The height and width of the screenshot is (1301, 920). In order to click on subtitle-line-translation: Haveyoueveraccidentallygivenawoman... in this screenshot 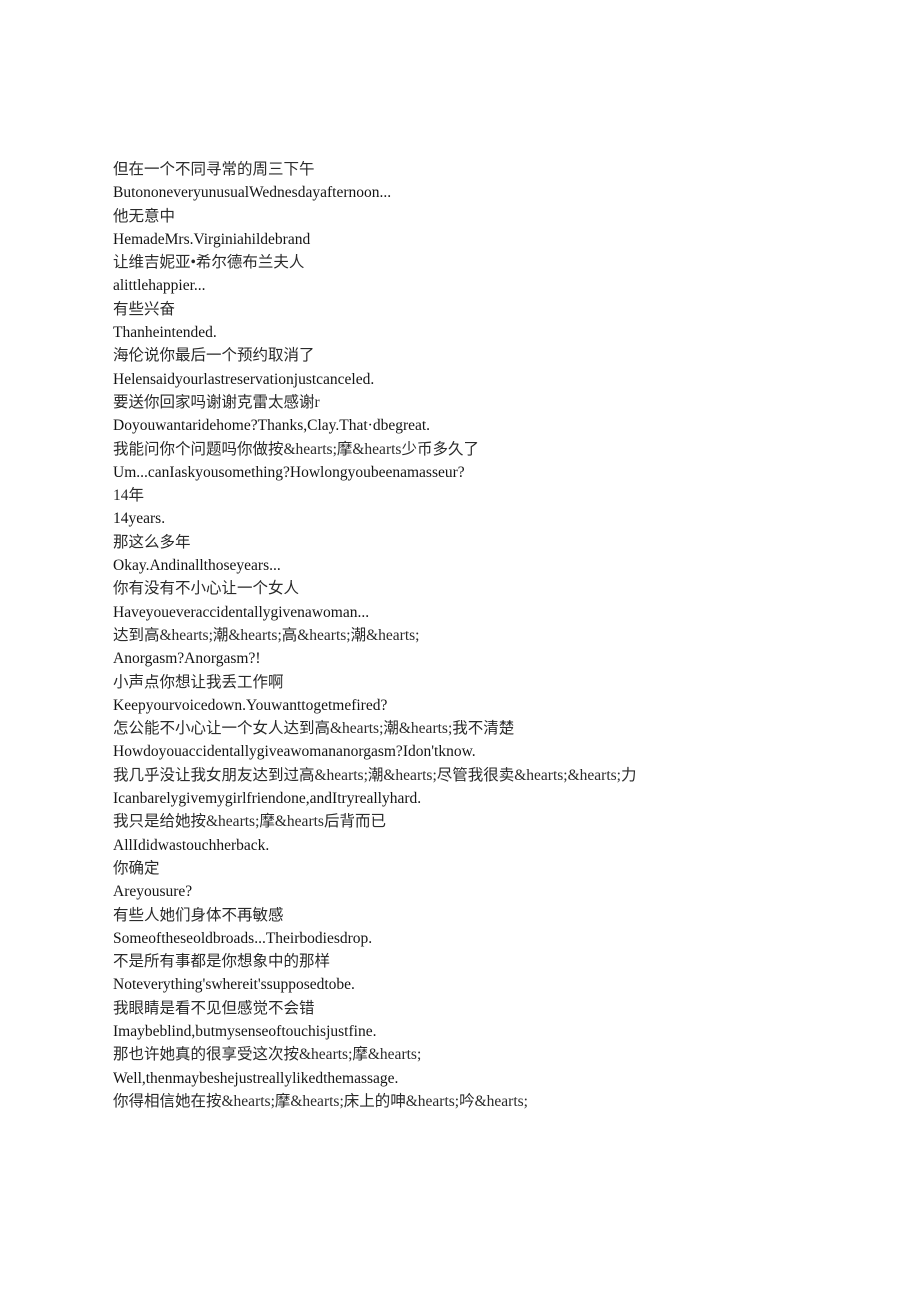, I will do `click(241, 612)`.